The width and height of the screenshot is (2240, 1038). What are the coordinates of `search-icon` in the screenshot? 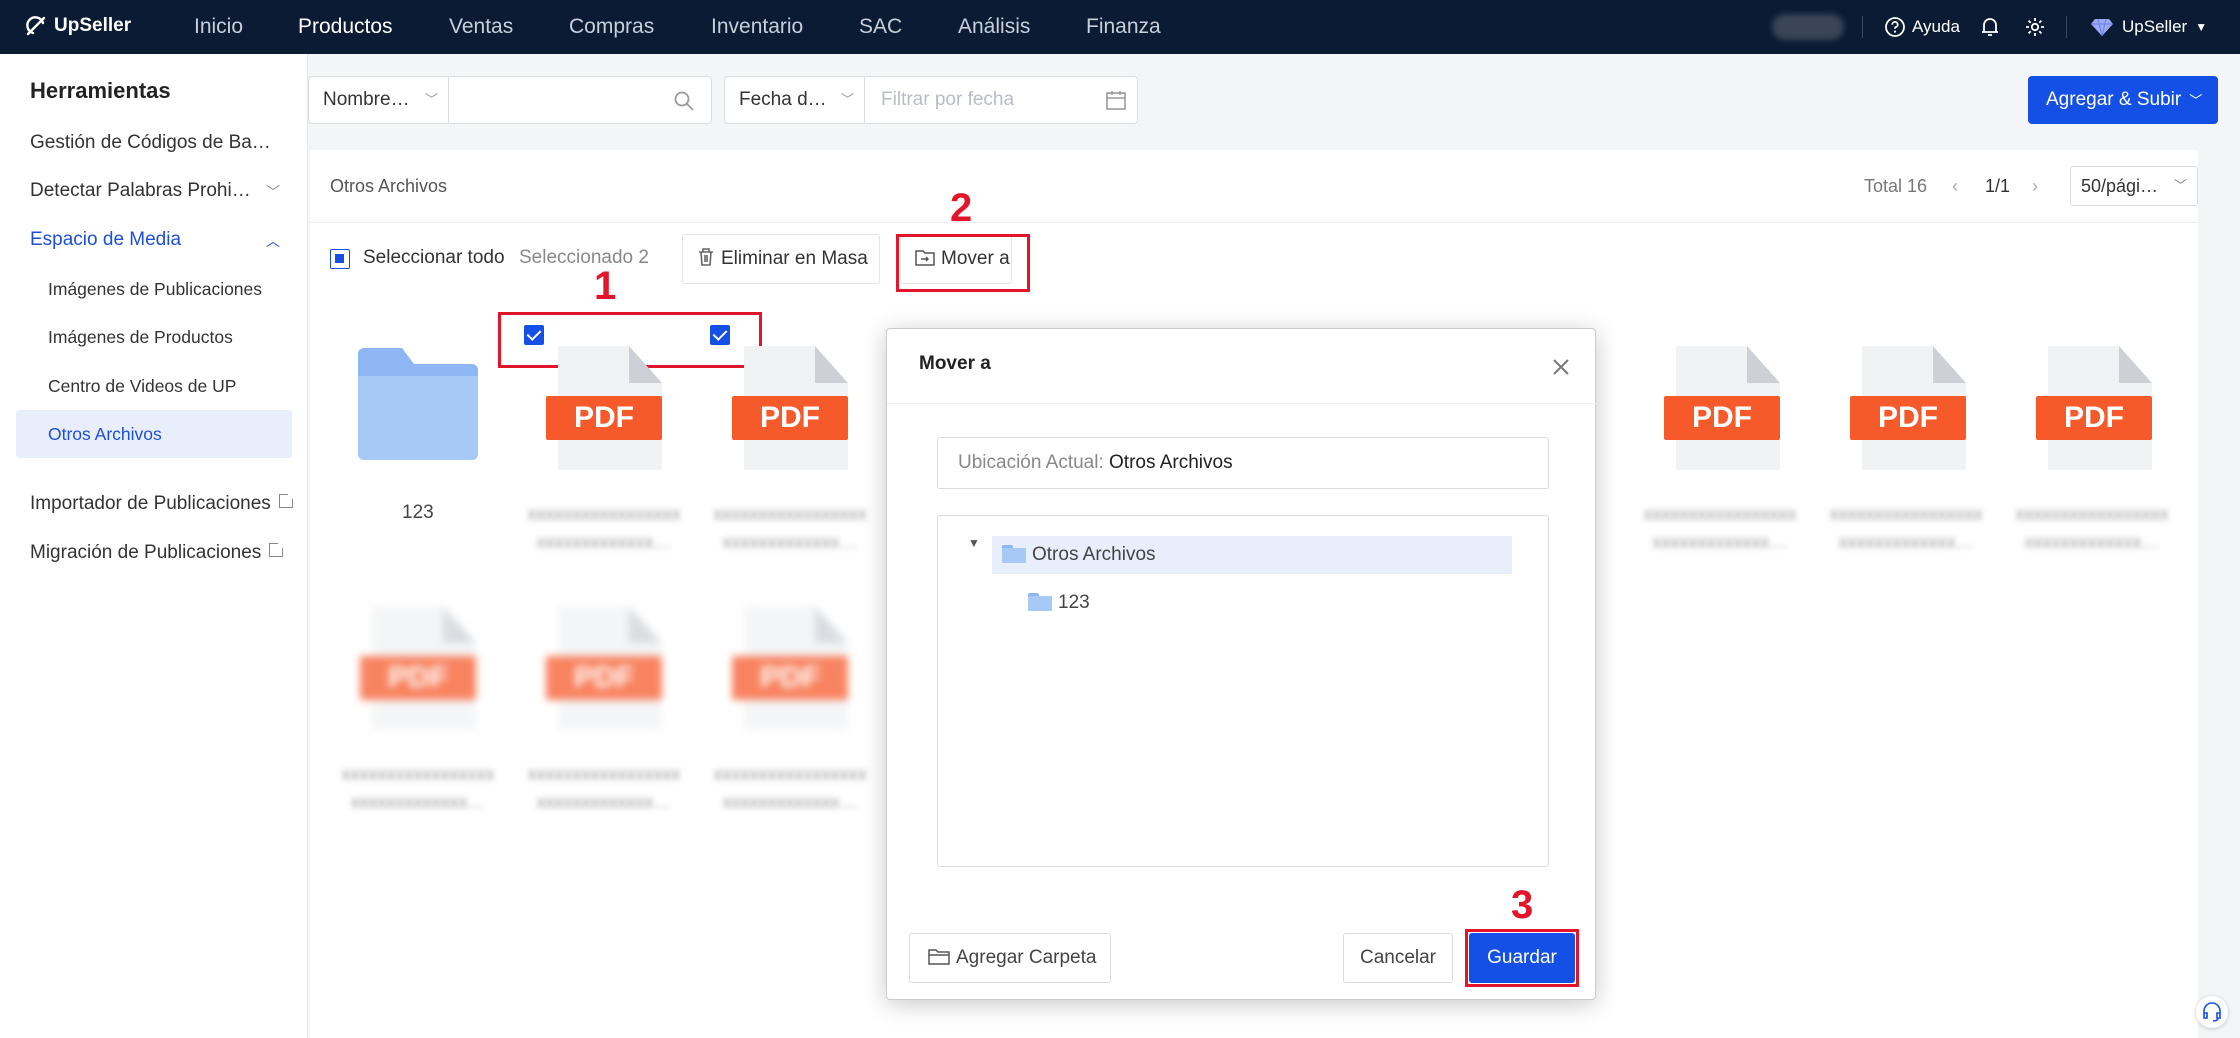 It's located at (684, 101).